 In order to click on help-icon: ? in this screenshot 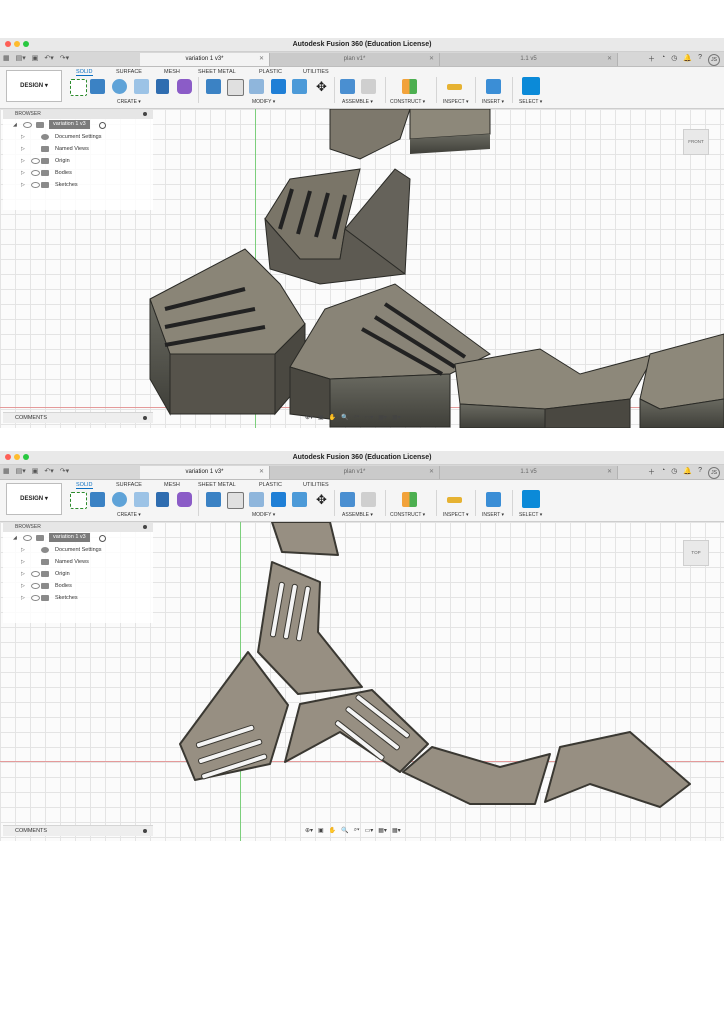, I will do `click(700, 60)`.